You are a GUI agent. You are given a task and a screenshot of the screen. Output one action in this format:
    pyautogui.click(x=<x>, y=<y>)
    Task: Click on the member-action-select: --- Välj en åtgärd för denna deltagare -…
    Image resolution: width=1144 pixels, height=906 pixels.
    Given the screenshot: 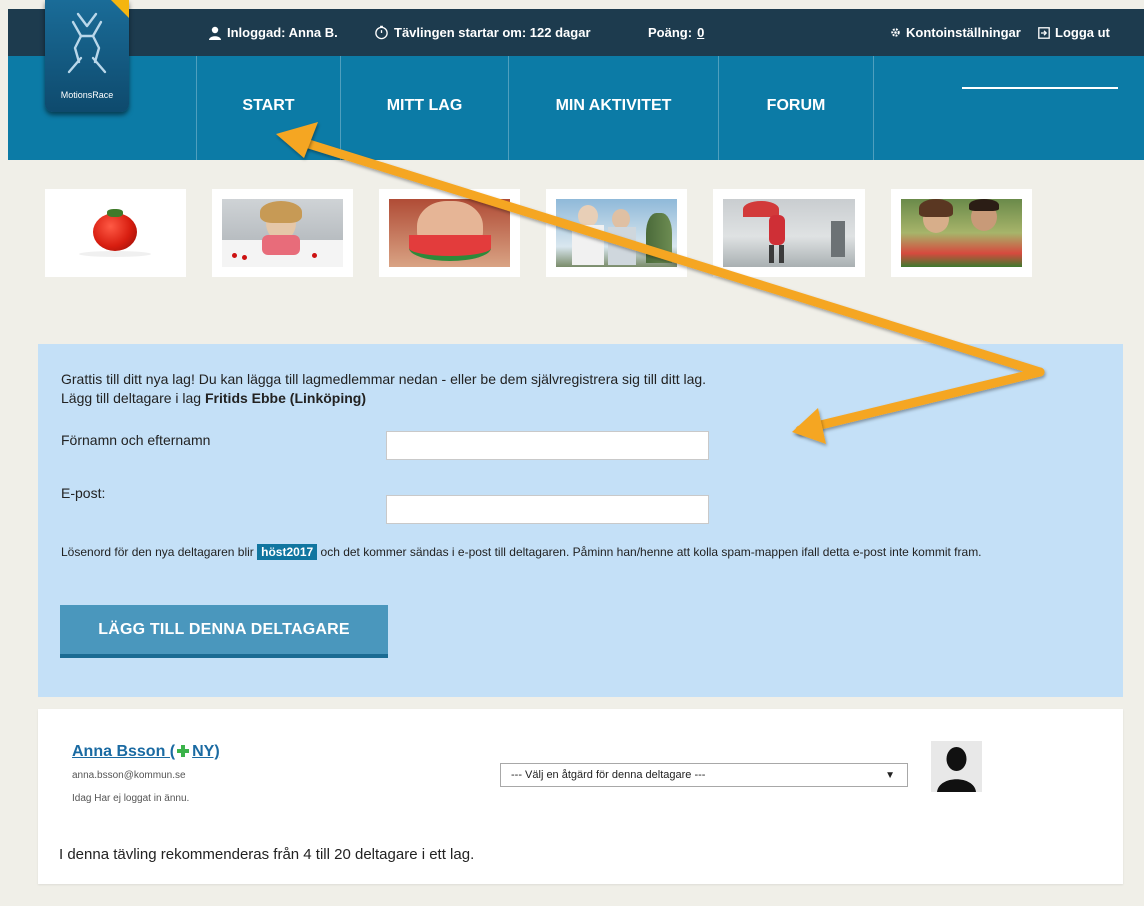 What is the action you would take?
    pyautogui.click(x=704, y=775)
    